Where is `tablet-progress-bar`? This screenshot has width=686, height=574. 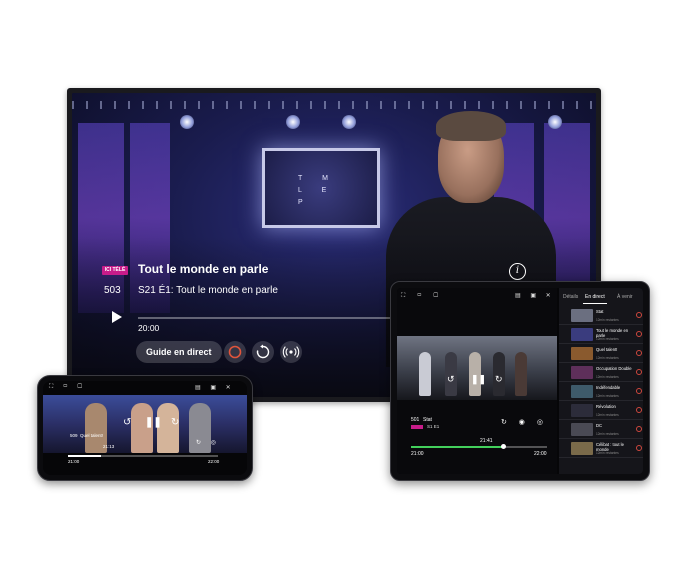 tablet-progress-bar is located at coordinates (479, 446).